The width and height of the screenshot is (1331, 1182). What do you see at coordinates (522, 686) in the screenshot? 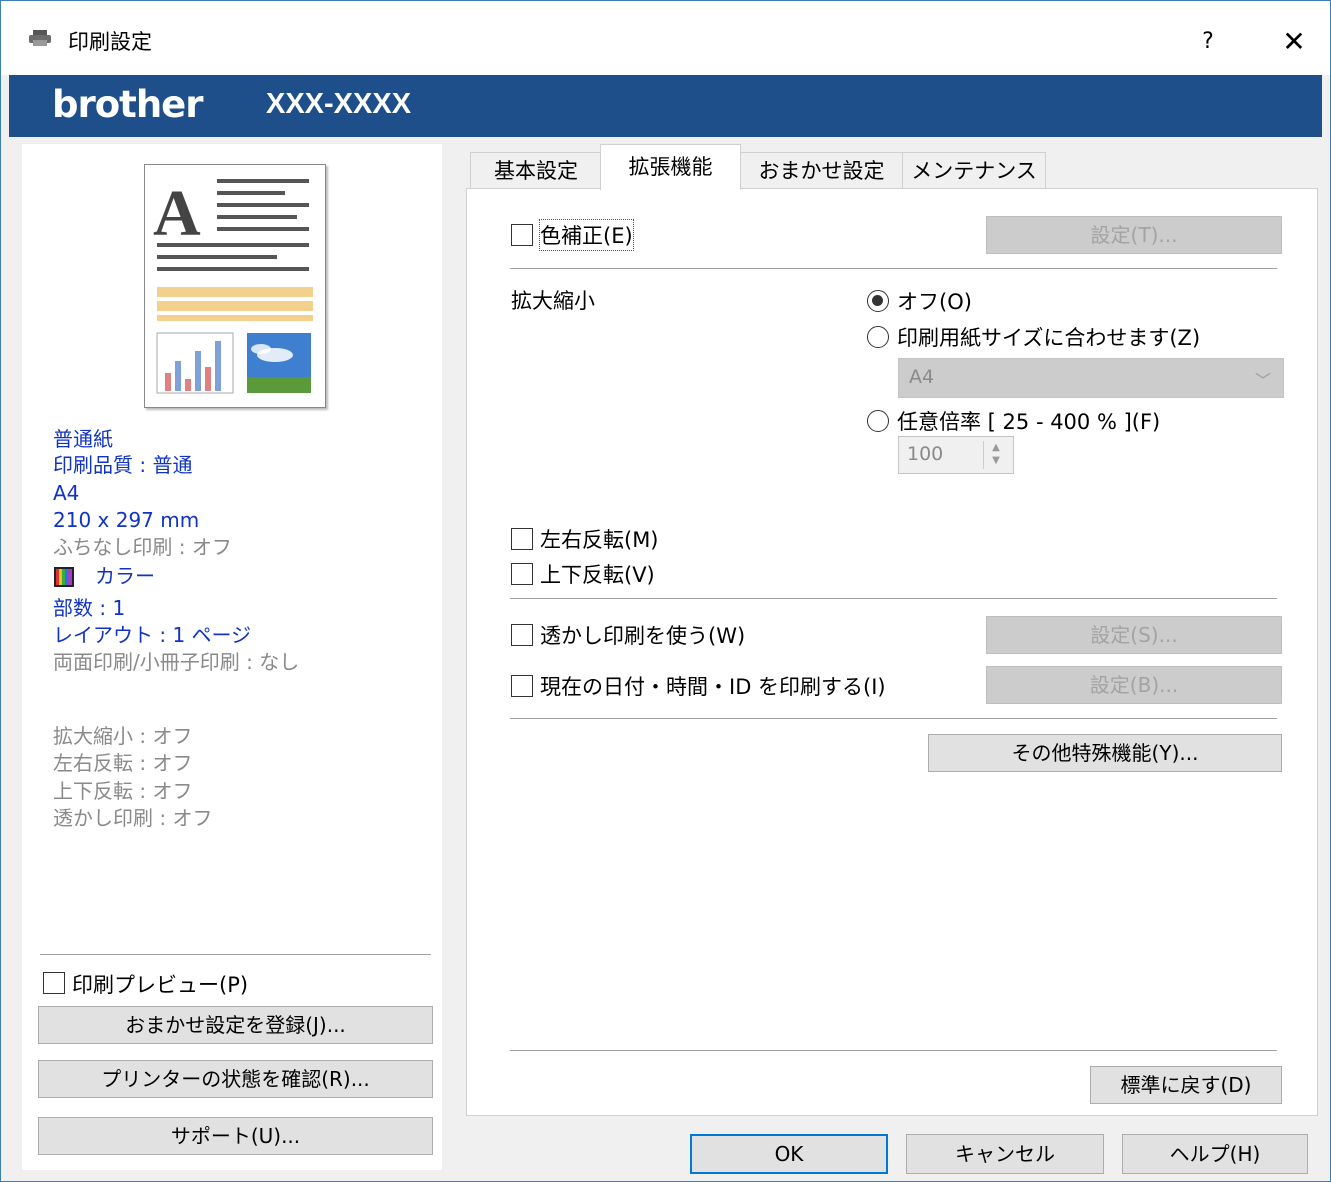
I see `header-footer-checkbox` at bounding box center [522, 686].